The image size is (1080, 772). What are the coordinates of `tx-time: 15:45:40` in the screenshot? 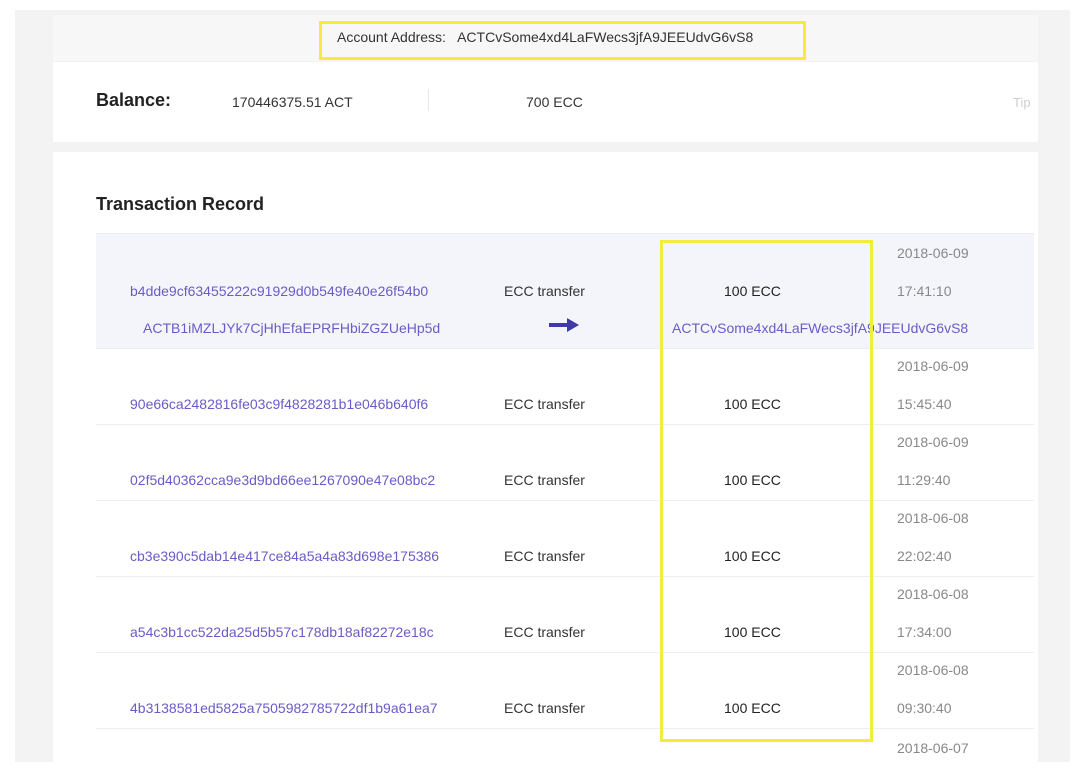 It's located at (924, 404).